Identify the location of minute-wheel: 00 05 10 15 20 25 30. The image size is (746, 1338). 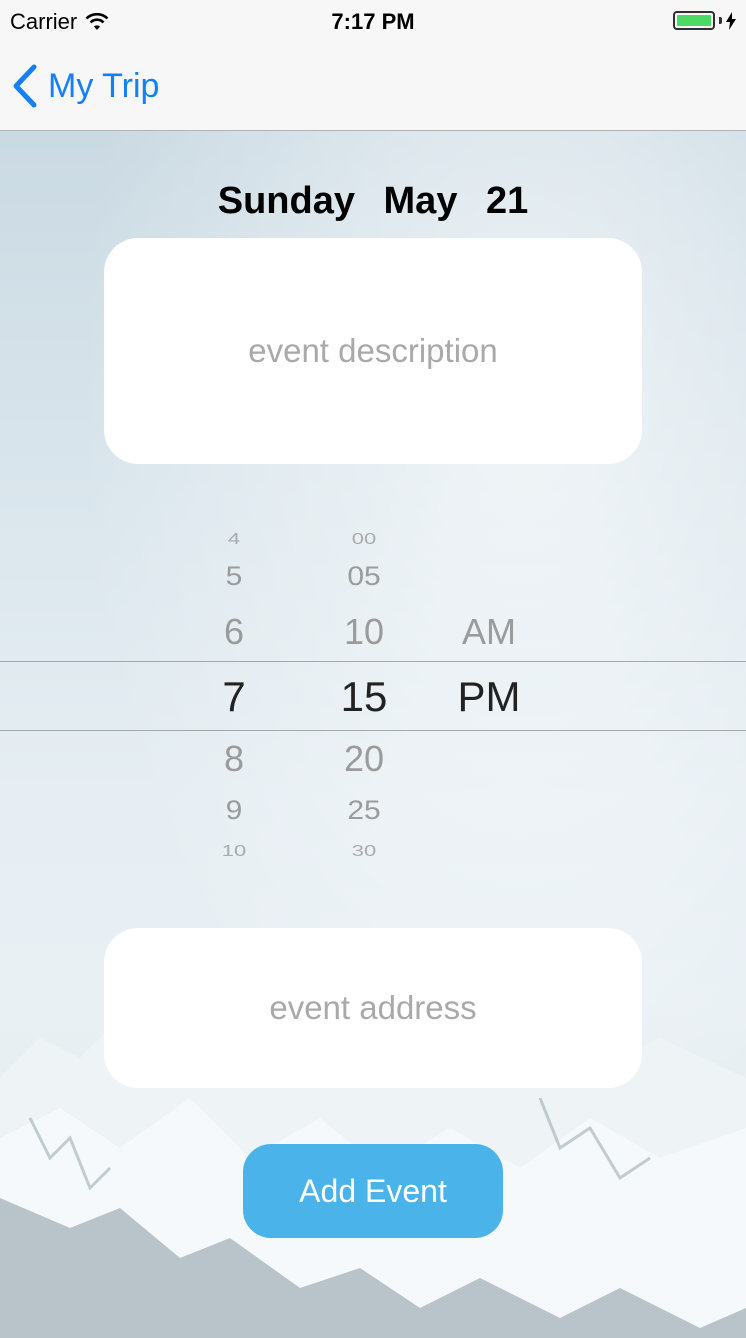
(364, 696).